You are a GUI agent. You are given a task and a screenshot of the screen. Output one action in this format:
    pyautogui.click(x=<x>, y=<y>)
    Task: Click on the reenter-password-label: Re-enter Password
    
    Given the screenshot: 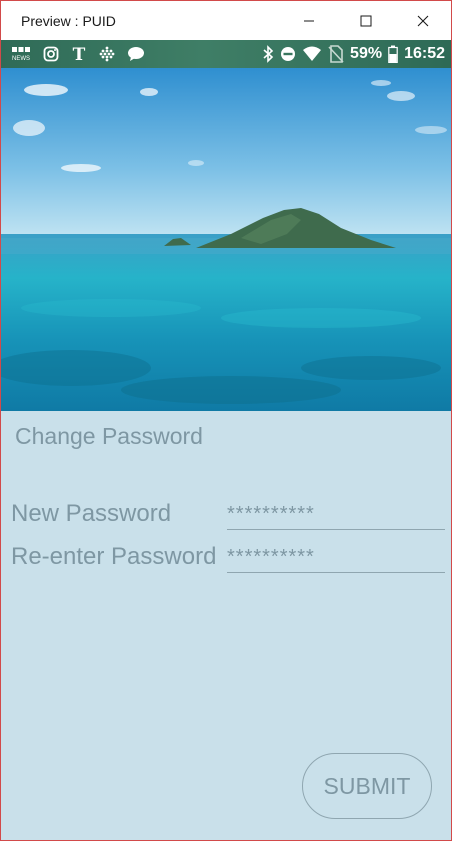 What is the action you would take?
    pyautogui.click(x=114, y=556)
    